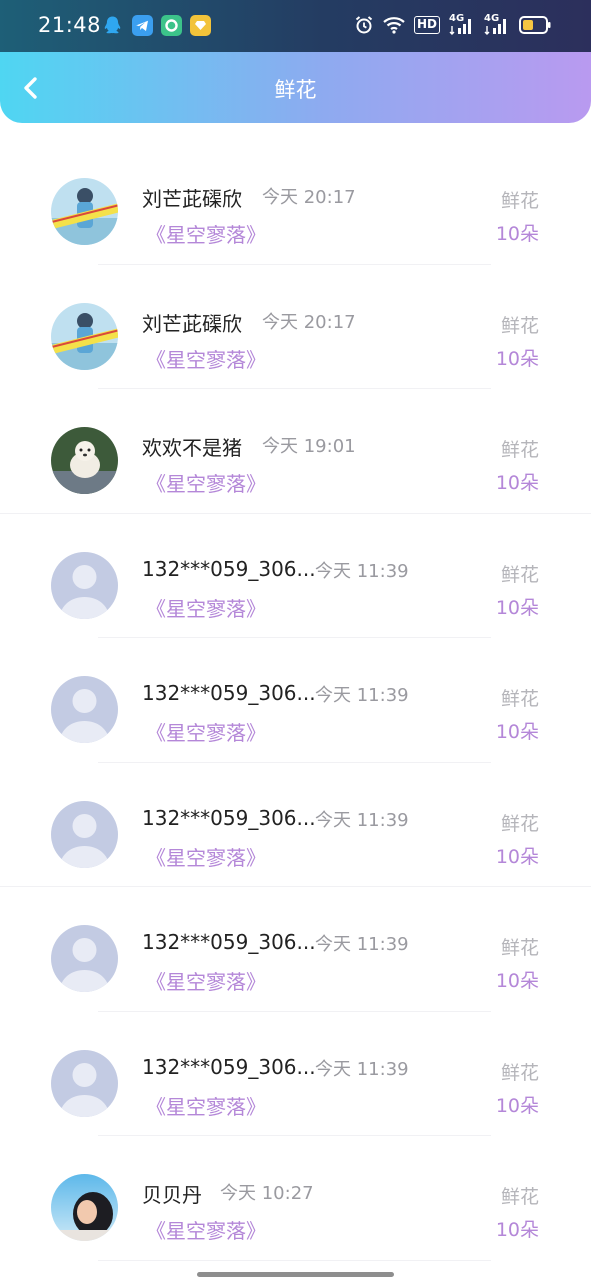 The height and width of the screenshot is (1280, 591). Describe the element at coordinates (112, 25) in the screenshot. I see `qq-icon` at that location.